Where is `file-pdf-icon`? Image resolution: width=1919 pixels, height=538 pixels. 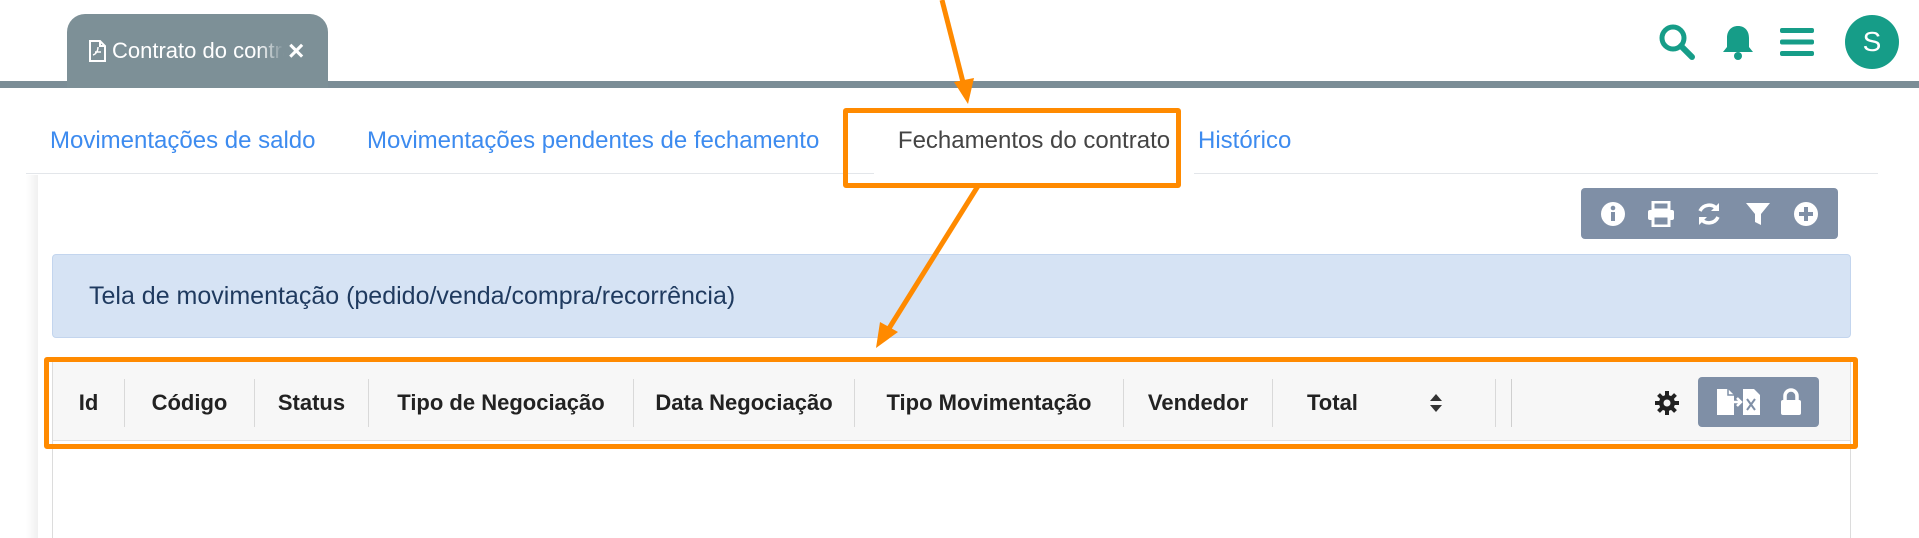
file-pdf-icon is located at coordinates (97, 51).